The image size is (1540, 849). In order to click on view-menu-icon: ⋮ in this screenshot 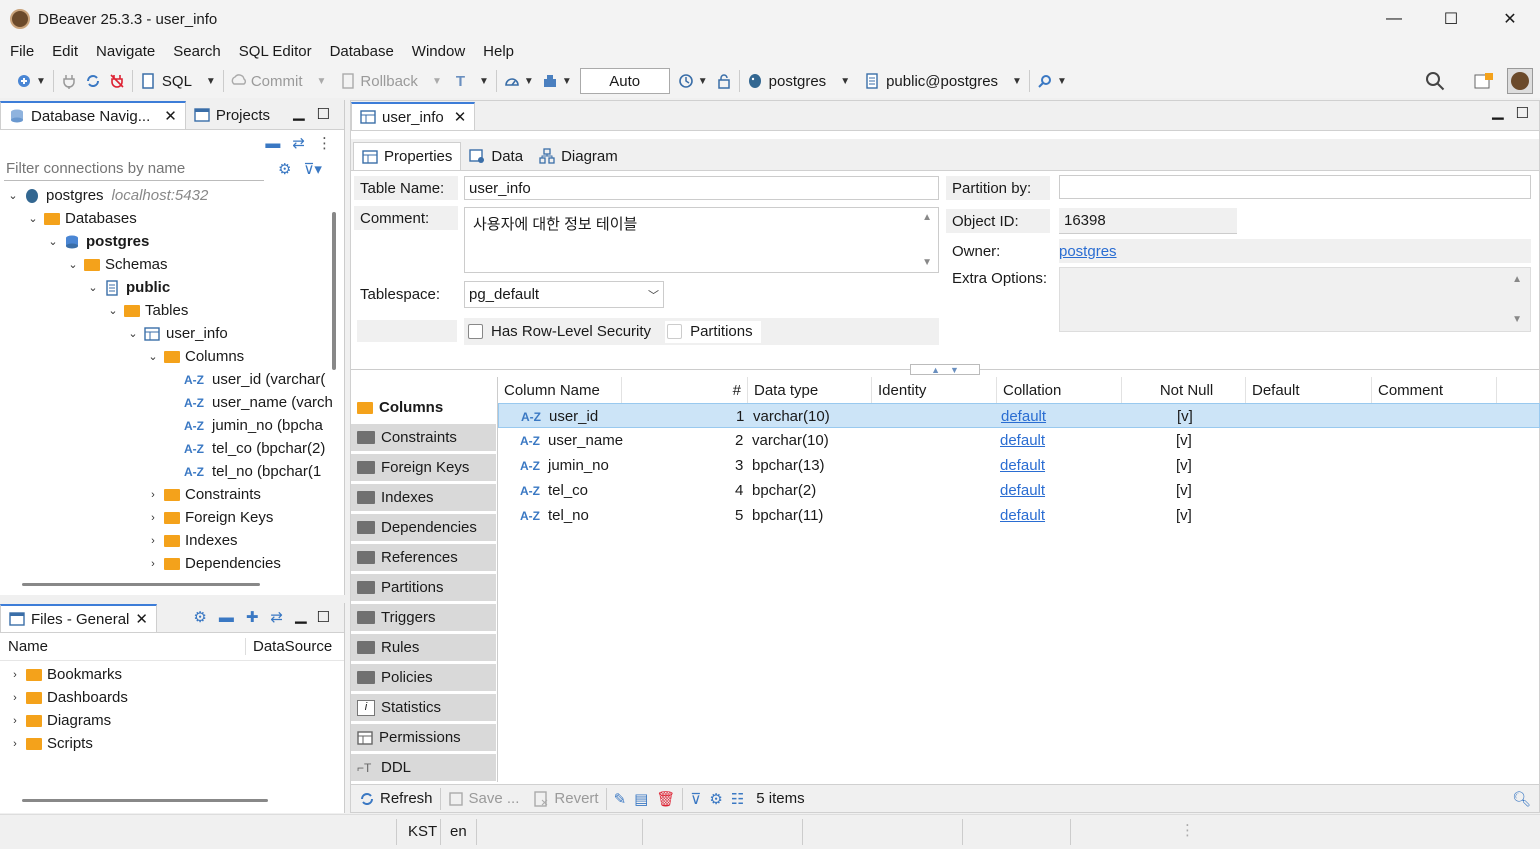, I will do `click(324, 143)`.